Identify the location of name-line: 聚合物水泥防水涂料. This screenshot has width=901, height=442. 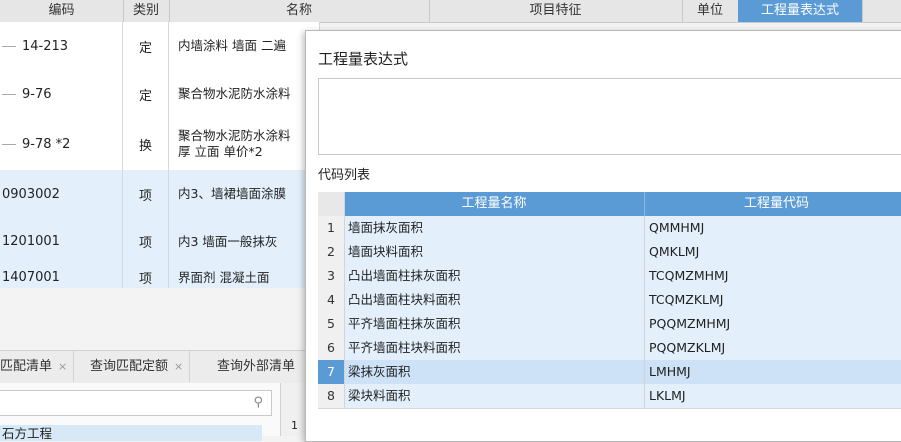
(234, 135).